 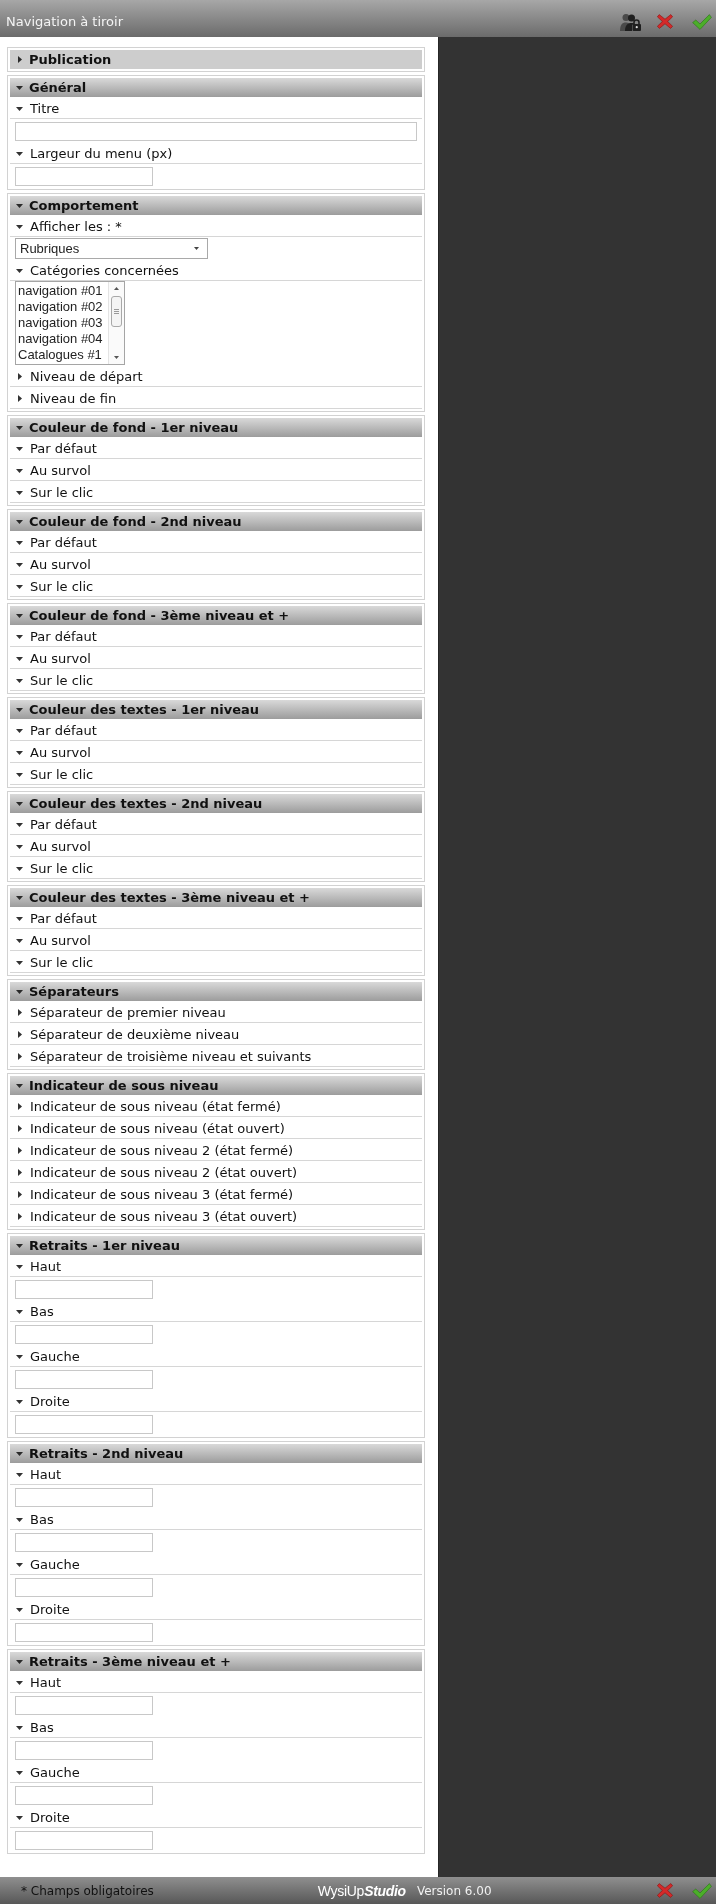 I want to click on field-heading: Indicateur de sous niveau 3 (état fermé), so click(x=216, y=1194).